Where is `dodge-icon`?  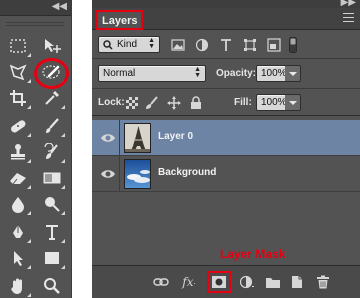
dodge-icon is located at coordinates (52, 204).